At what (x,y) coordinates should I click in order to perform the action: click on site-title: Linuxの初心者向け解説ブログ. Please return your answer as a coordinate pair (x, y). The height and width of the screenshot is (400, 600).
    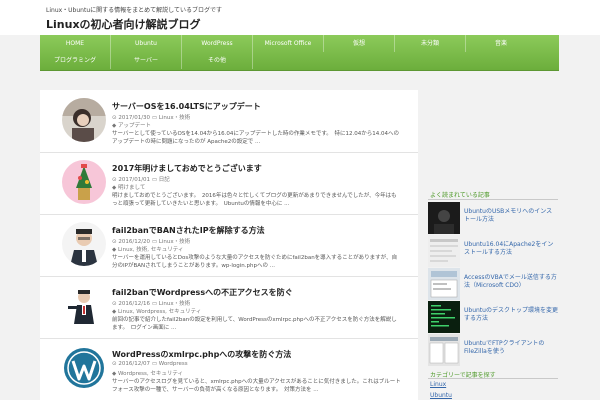
    Looking at the image, I should click on (123, 24).